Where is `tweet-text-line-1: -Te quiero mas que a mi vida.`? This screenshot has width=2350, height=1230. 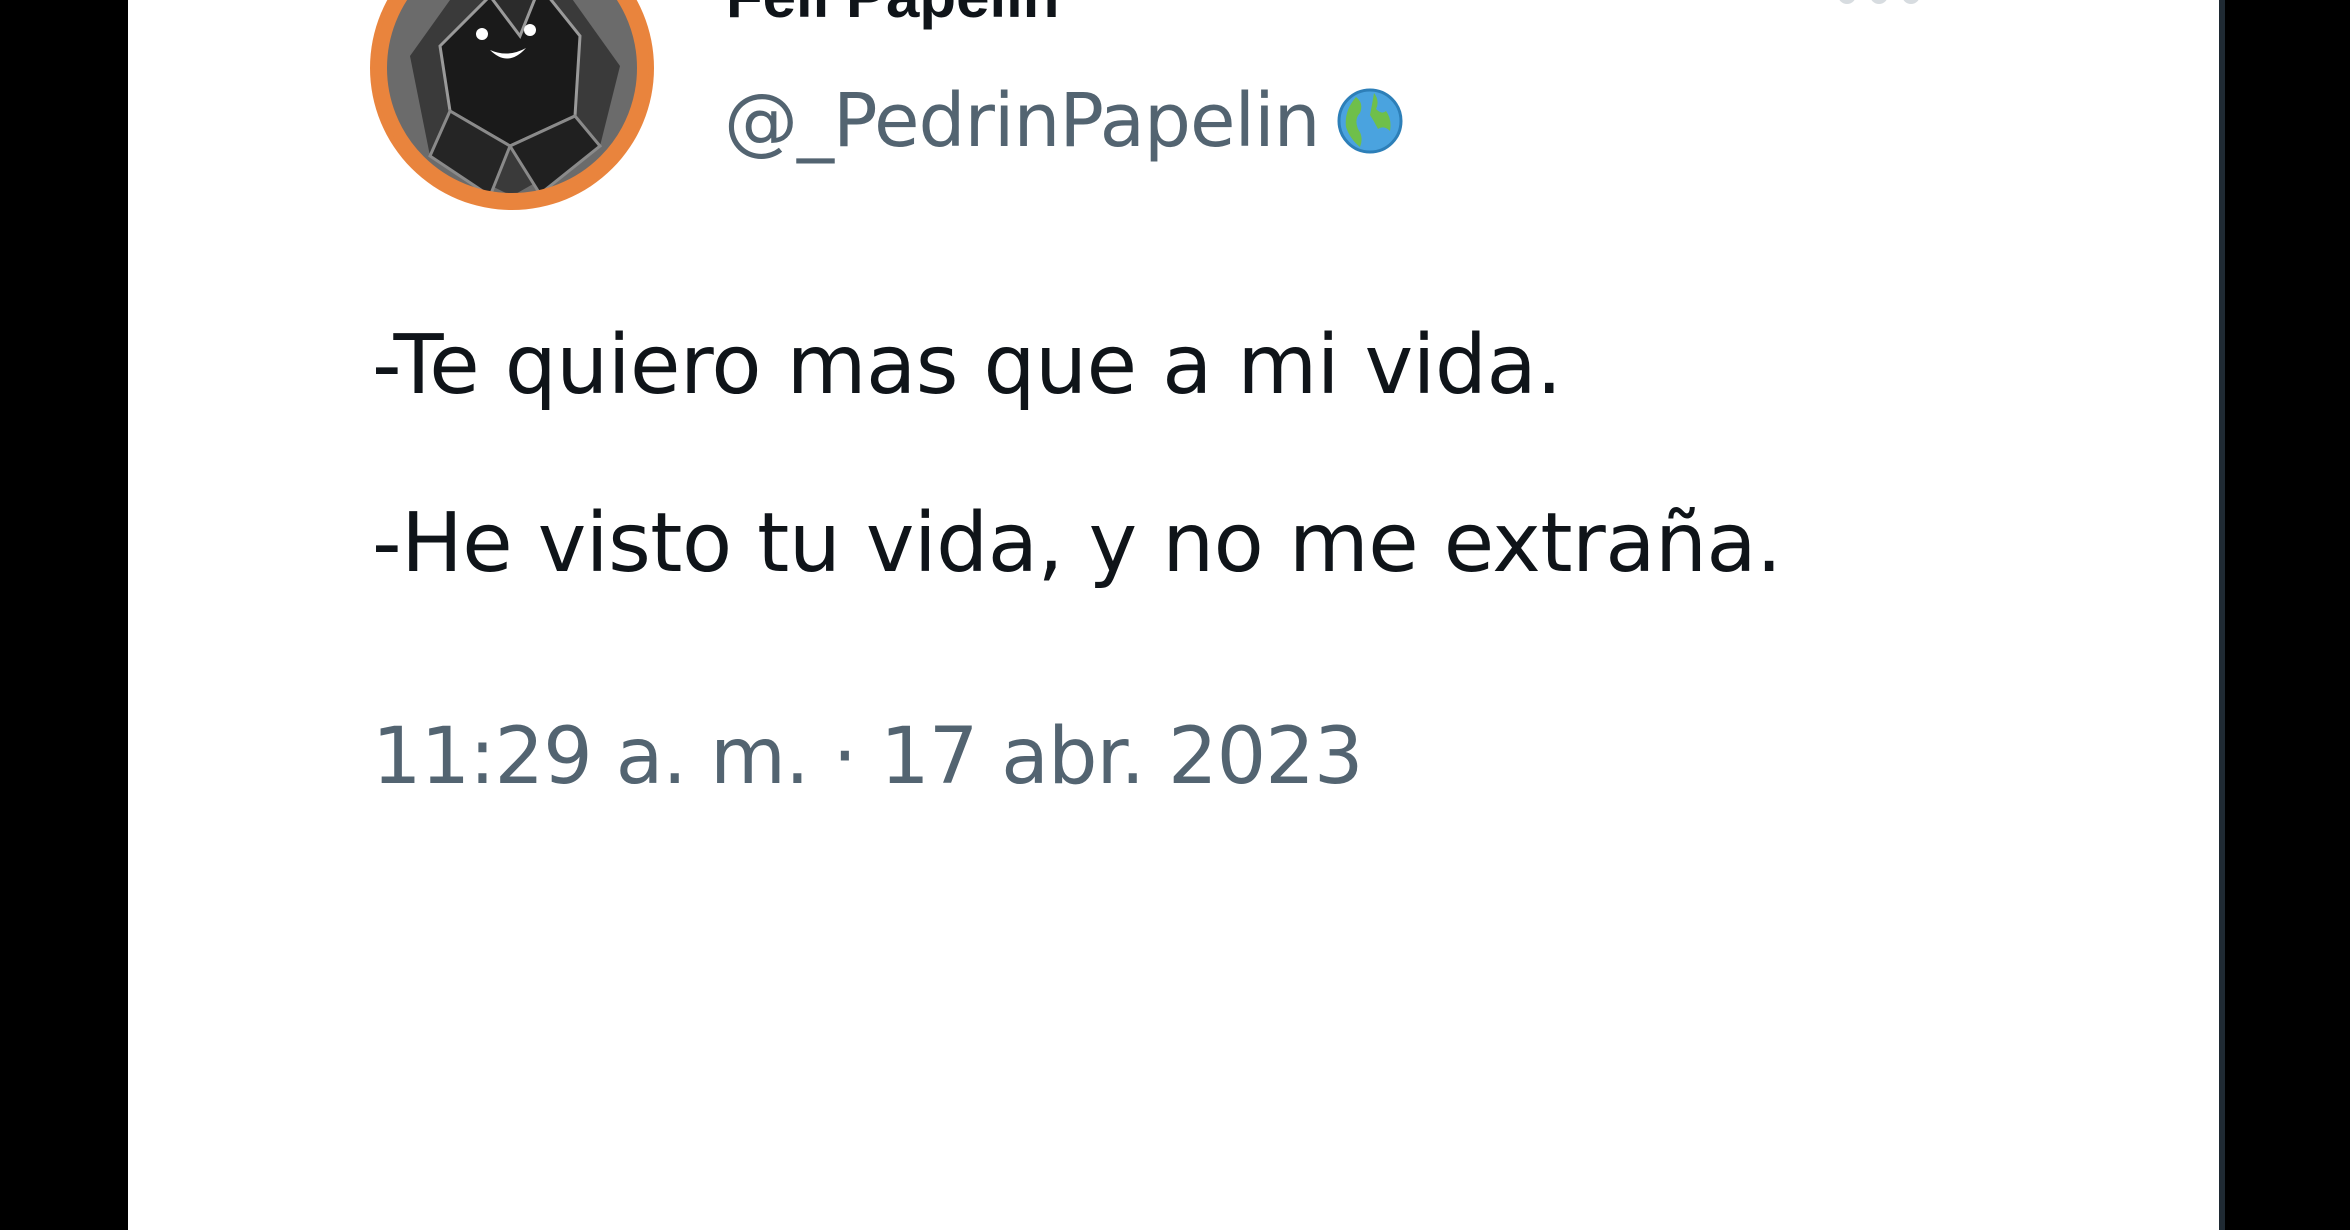
tweet-text-line-1: -Te quiero mas que a mi vida. is located at coordinates (967, 365).